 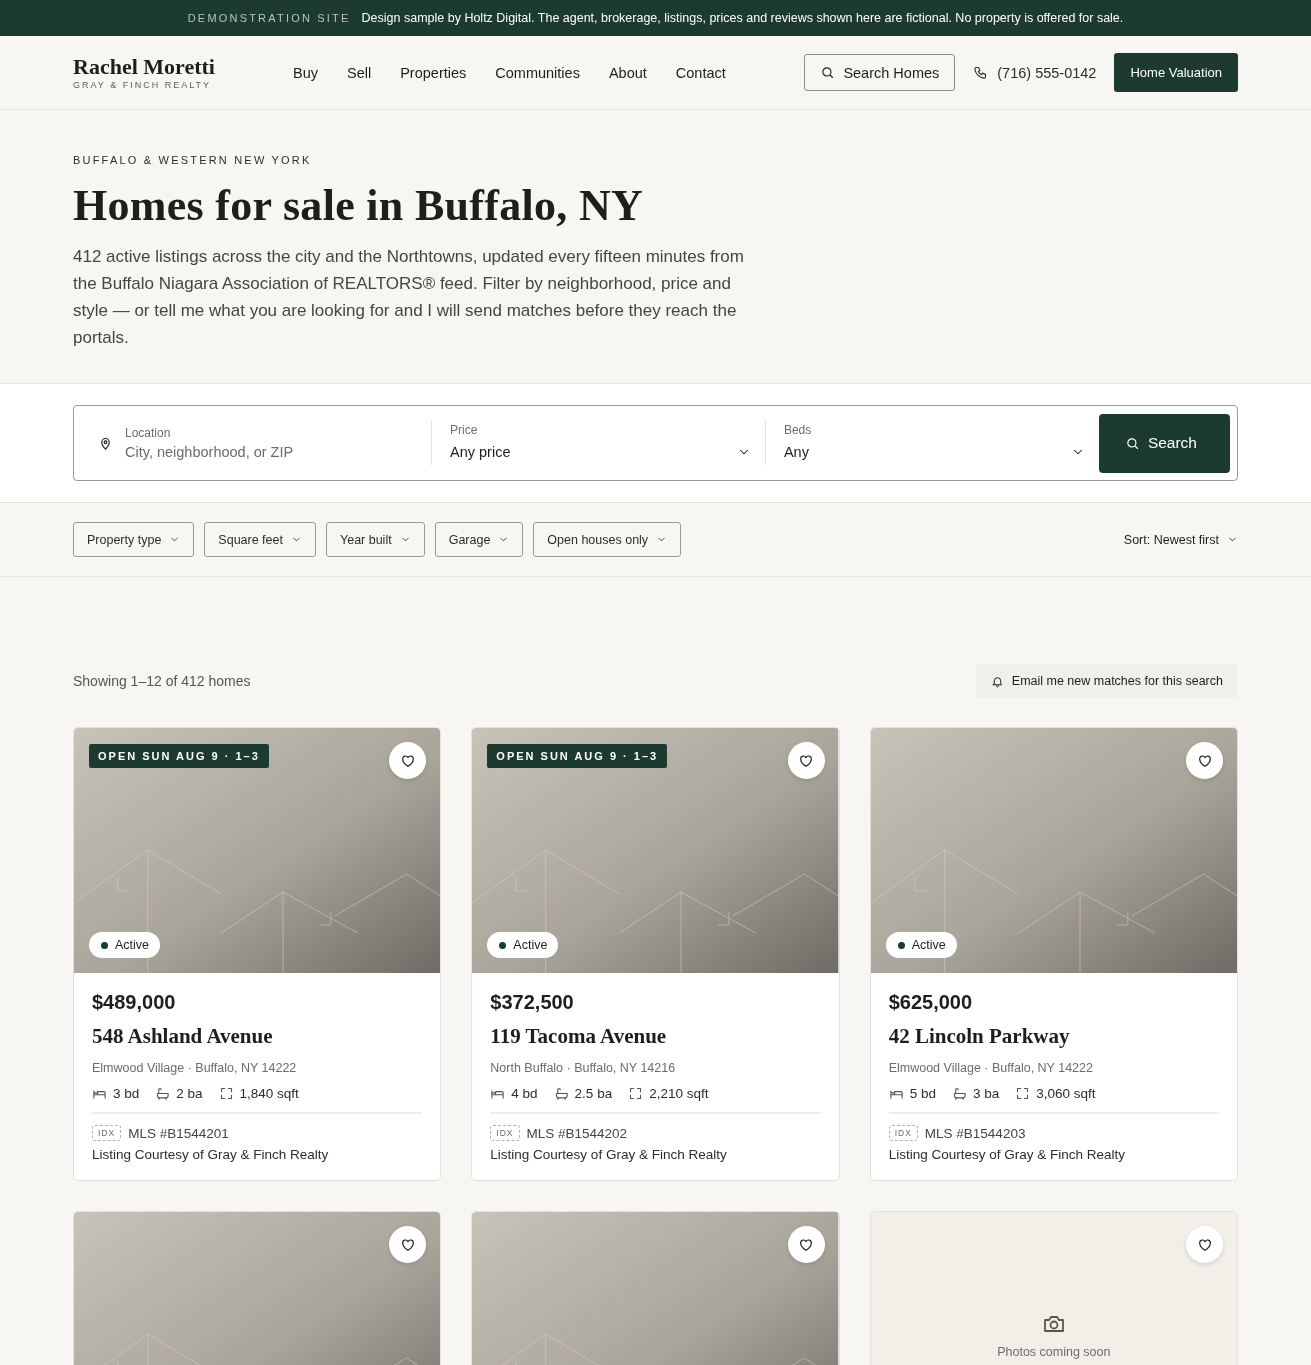 I want to click on bedroom-count: 4 bd, so click(x=524, y=1093).